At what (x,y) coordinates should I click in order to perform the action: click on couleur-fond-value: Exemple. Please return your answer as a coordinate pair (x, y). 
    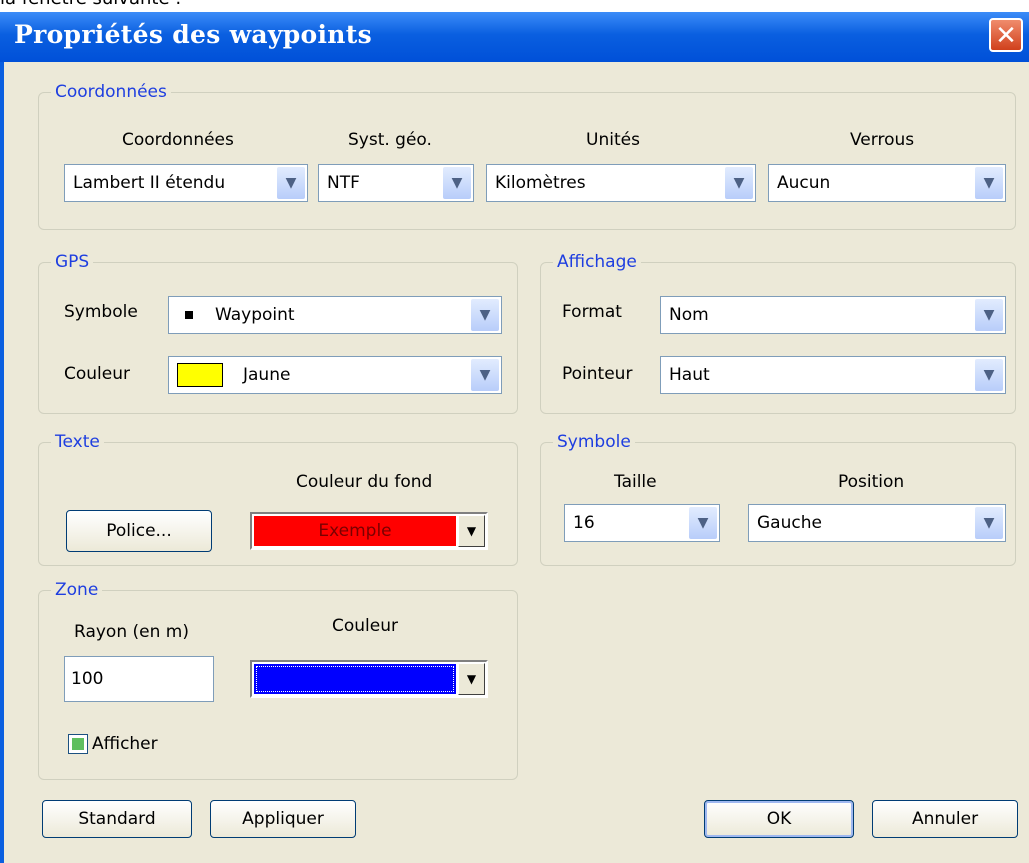
    Looking at the image, I should click on (355, 531).